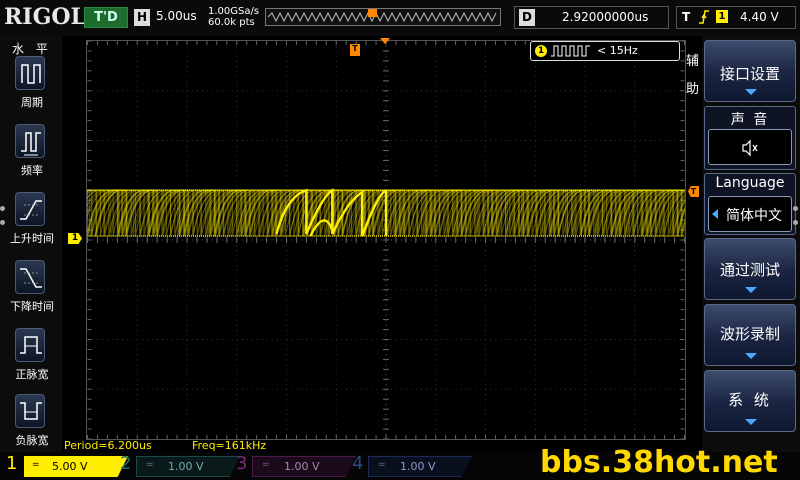  Describe the element at coordinates (231, 22) in the screenshot. I see `memory-depth: 60.0k pts` at that location.